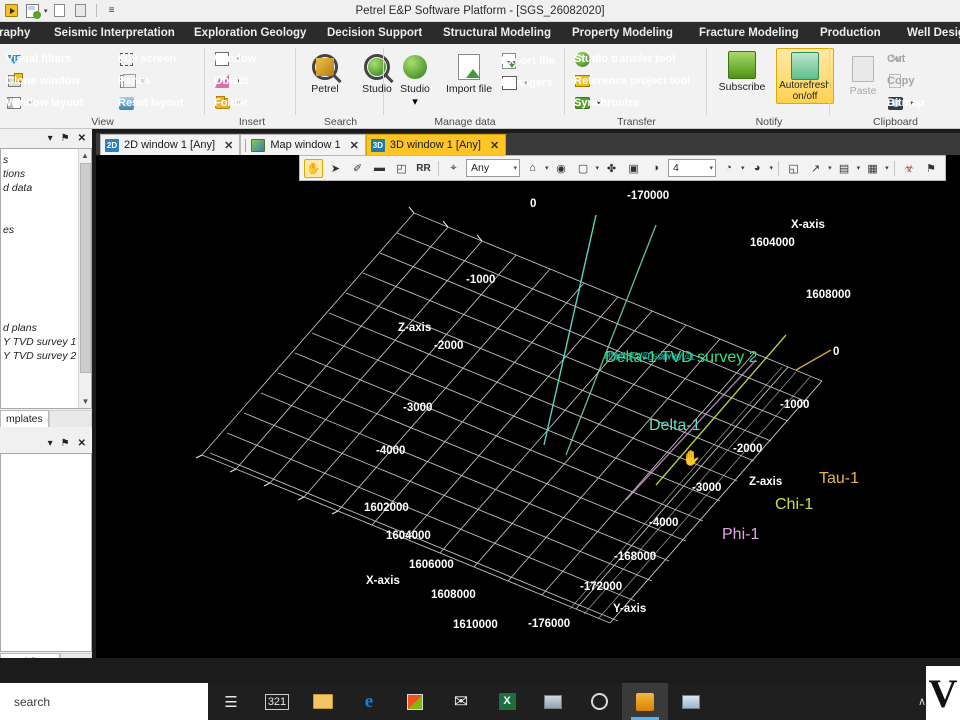  I want to click on window-tab-map: Map window 1 ✕, so click(303, 144).